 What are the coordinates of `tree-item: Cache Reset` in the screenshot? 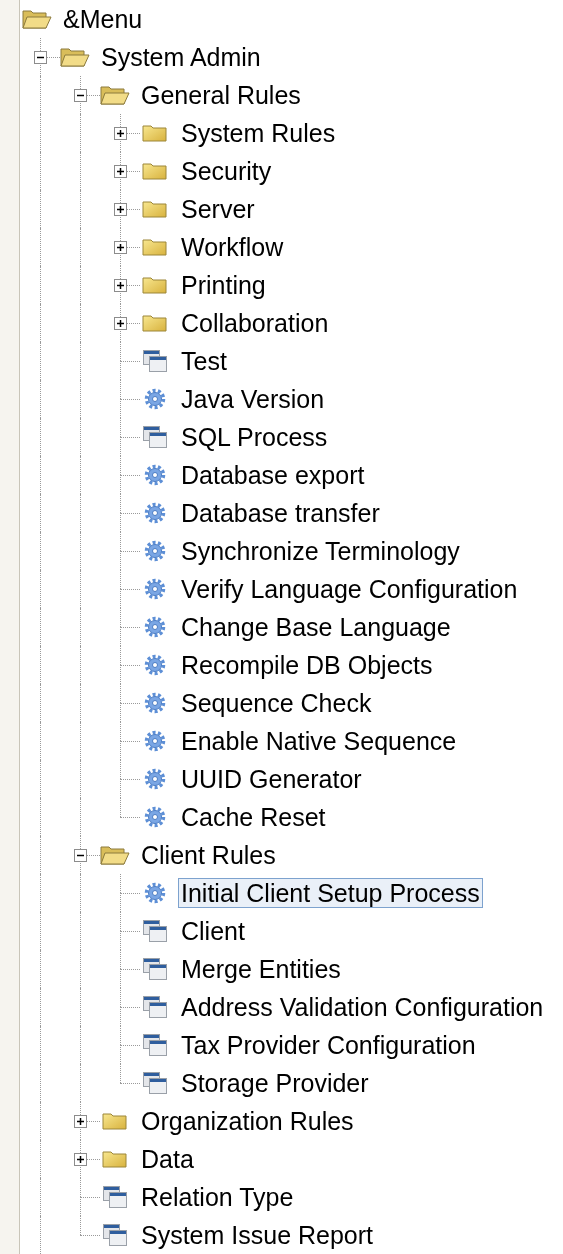 It's located at (253, 817).